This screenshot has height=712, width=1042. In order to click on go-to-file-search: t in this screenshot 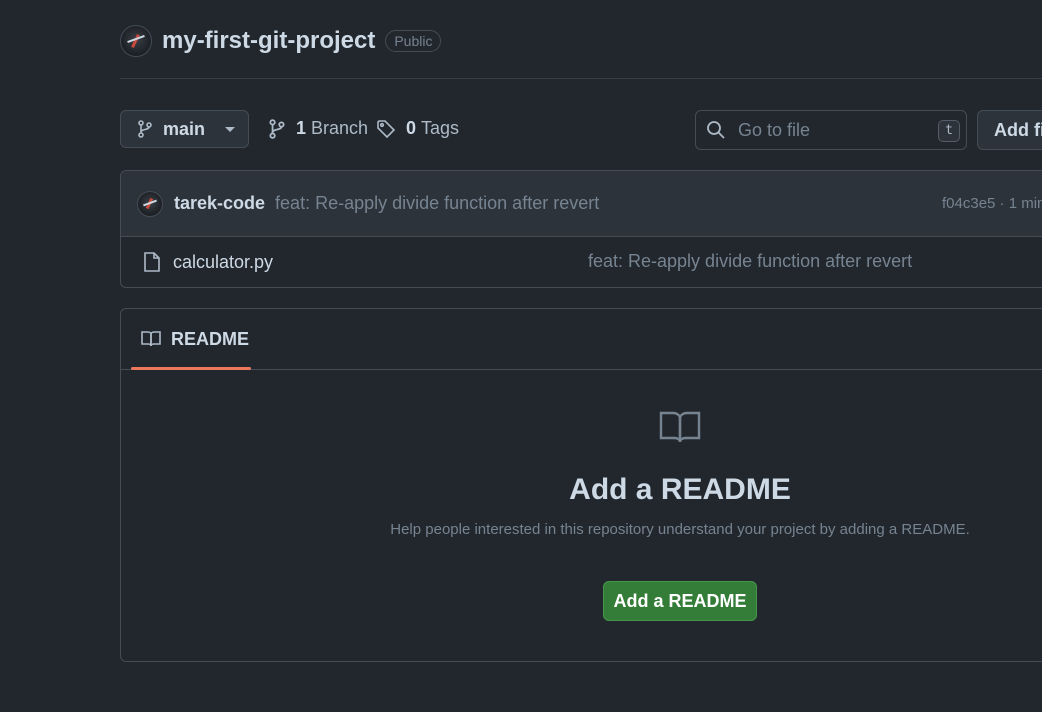, I will do `click(831, 130)`.